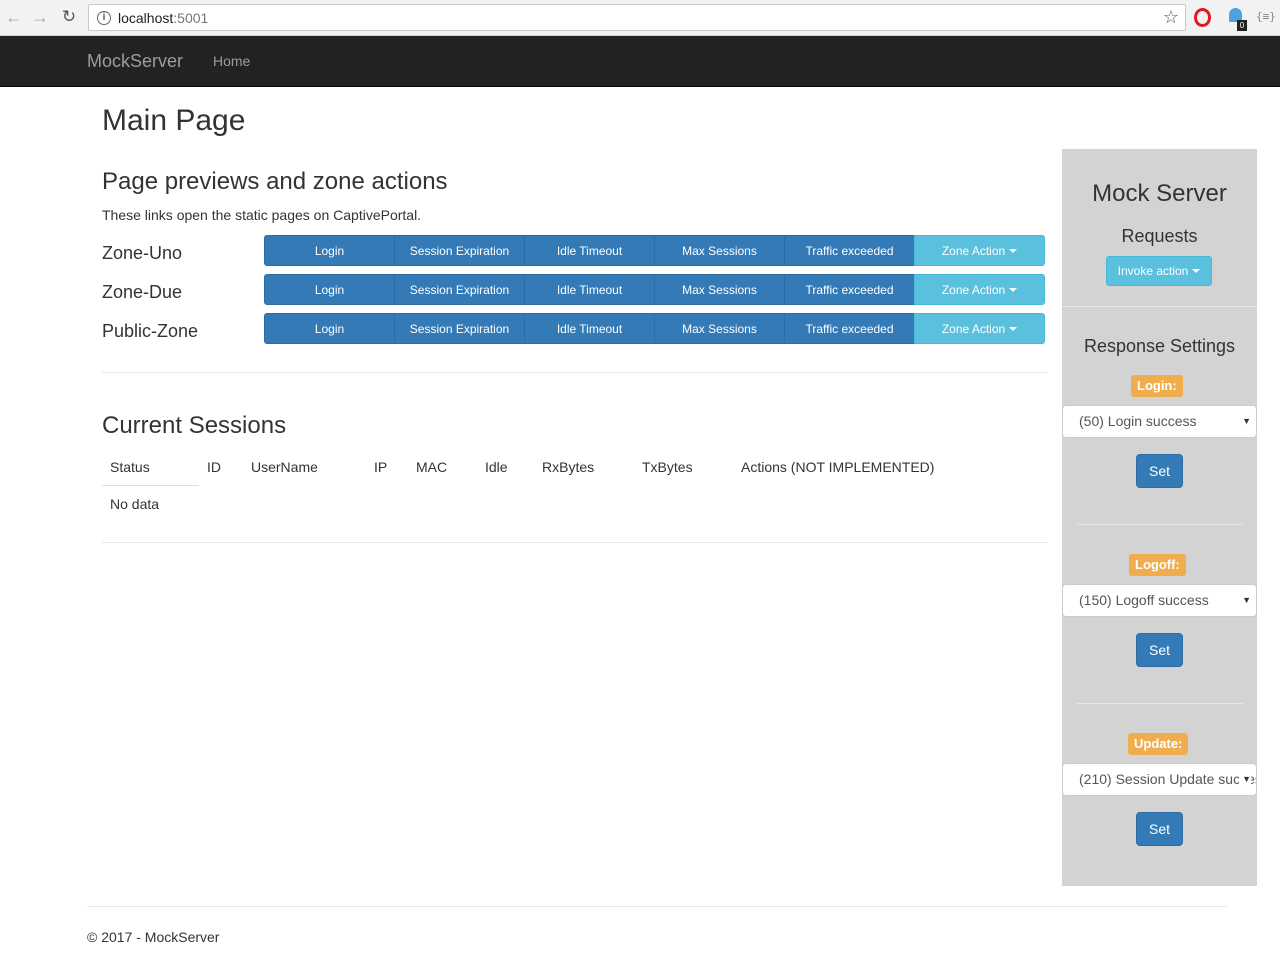  Describe the element at coordinates (14, 17) in the screenshot. I see `back-arrow-icon: ←` at that location.